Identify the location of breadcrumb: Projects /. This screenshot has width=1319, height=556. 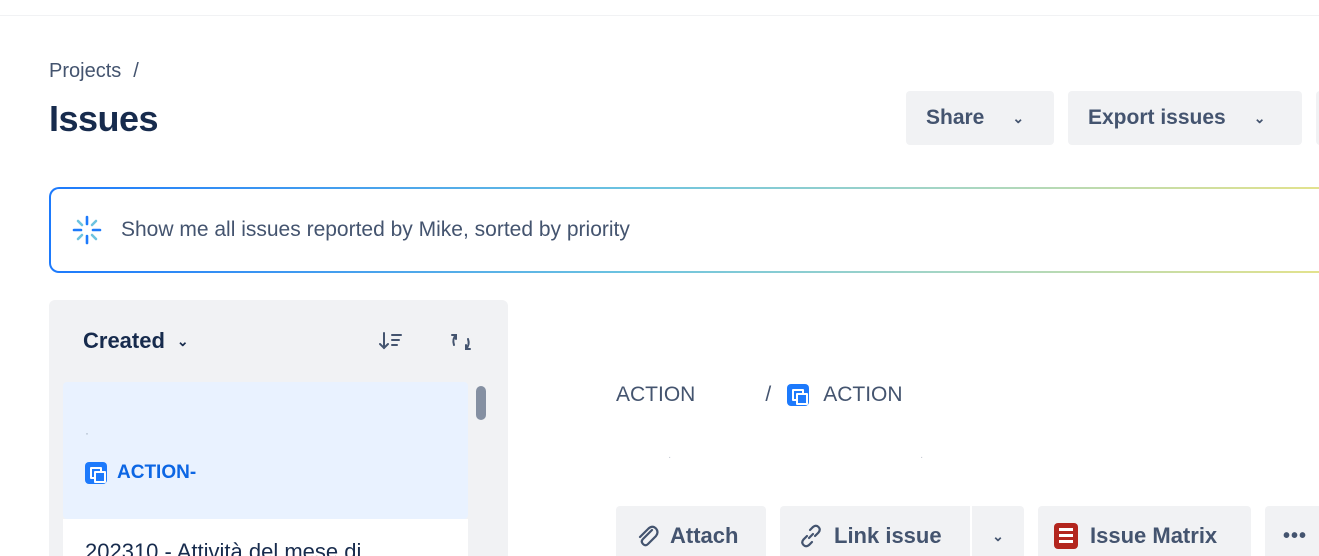
(94, 71).